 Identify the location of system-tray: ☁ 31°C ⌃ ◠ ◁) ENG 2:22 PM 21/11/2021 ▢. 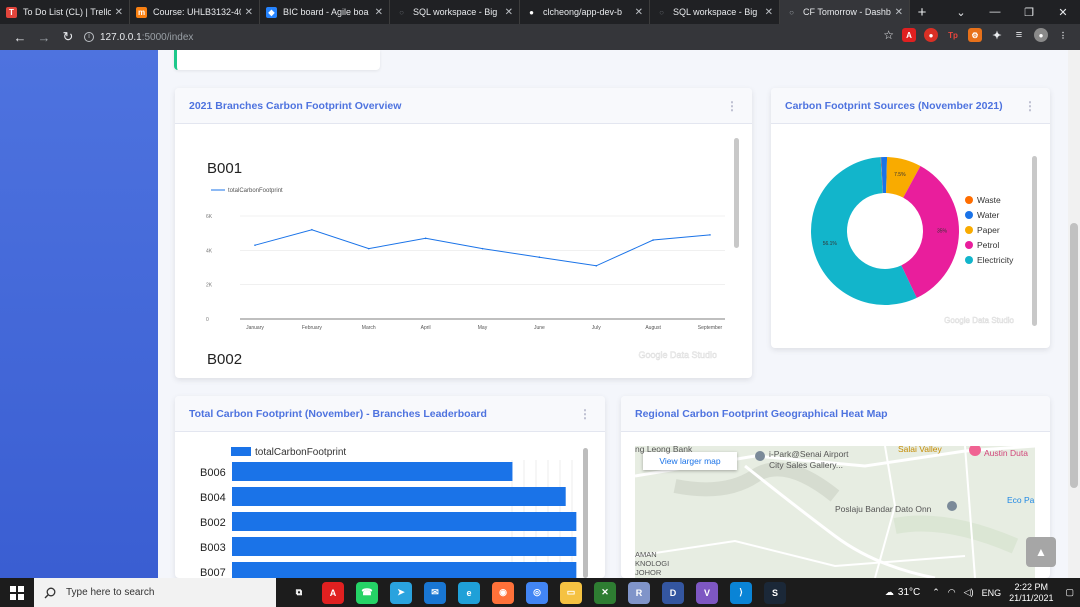
(982, 592).